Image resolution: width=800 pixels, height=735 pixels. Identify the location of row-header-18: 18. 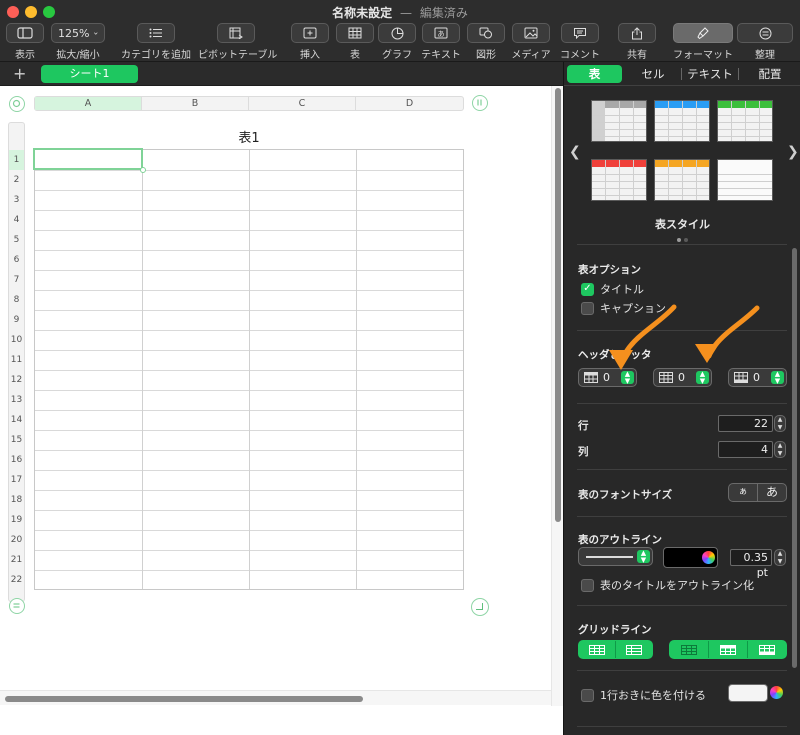
(16, 500).